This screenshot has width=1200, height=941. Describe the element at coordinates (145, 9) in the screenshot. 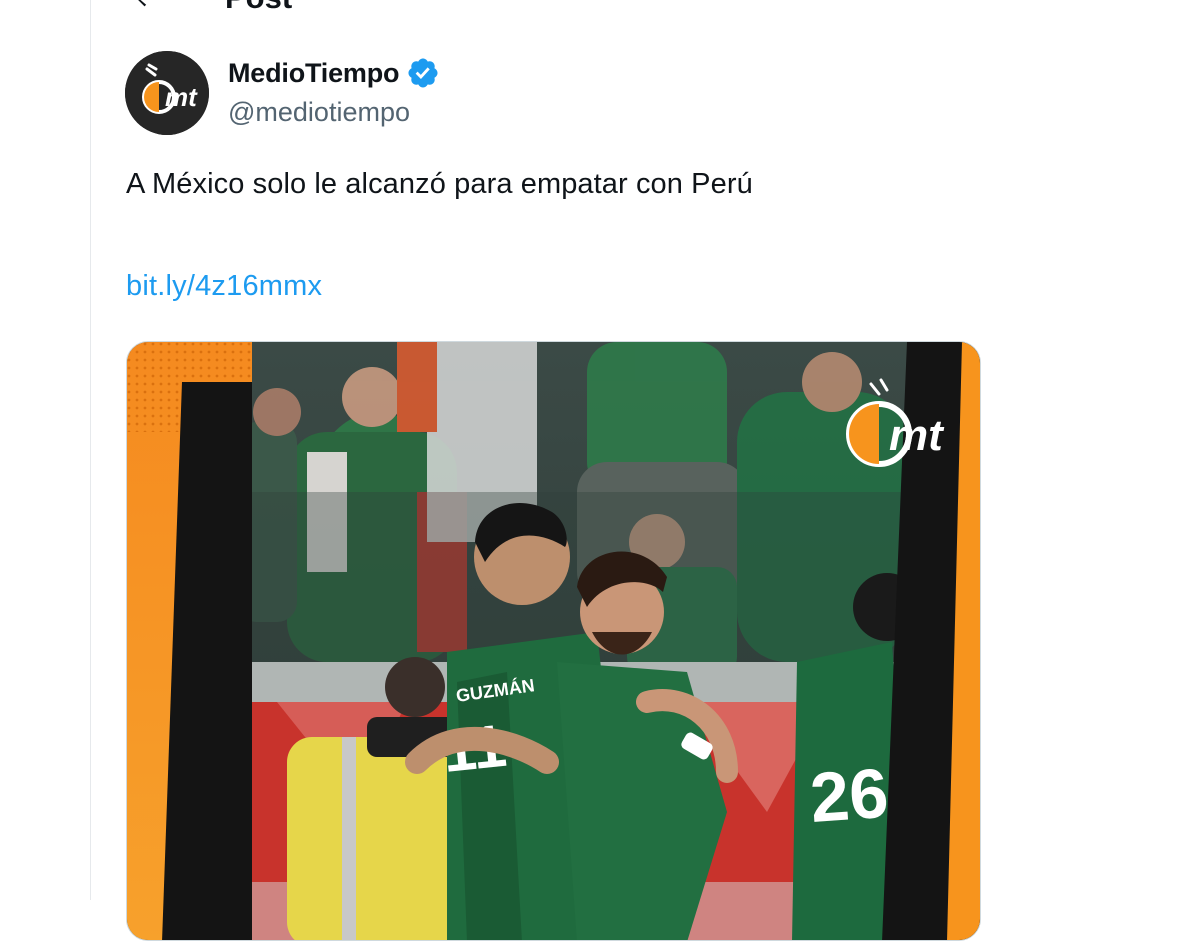

I see `arrow-left-icon` at that location.